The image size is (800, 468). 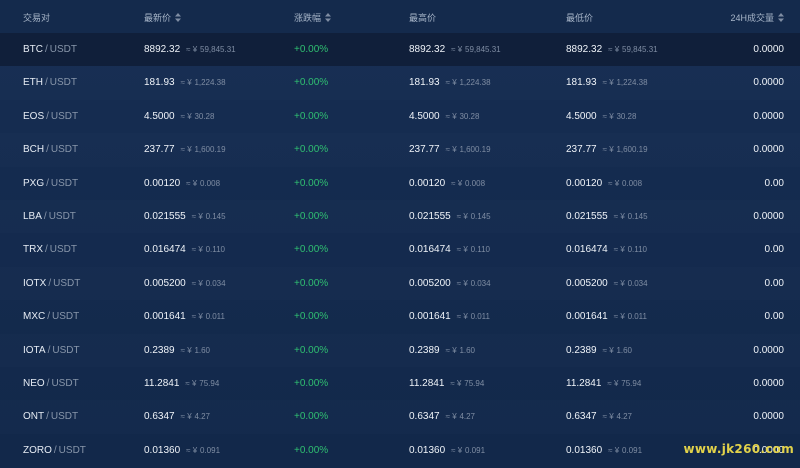 I want to click on pair-cell: EOS / USDT, so click(x=50, y=117).